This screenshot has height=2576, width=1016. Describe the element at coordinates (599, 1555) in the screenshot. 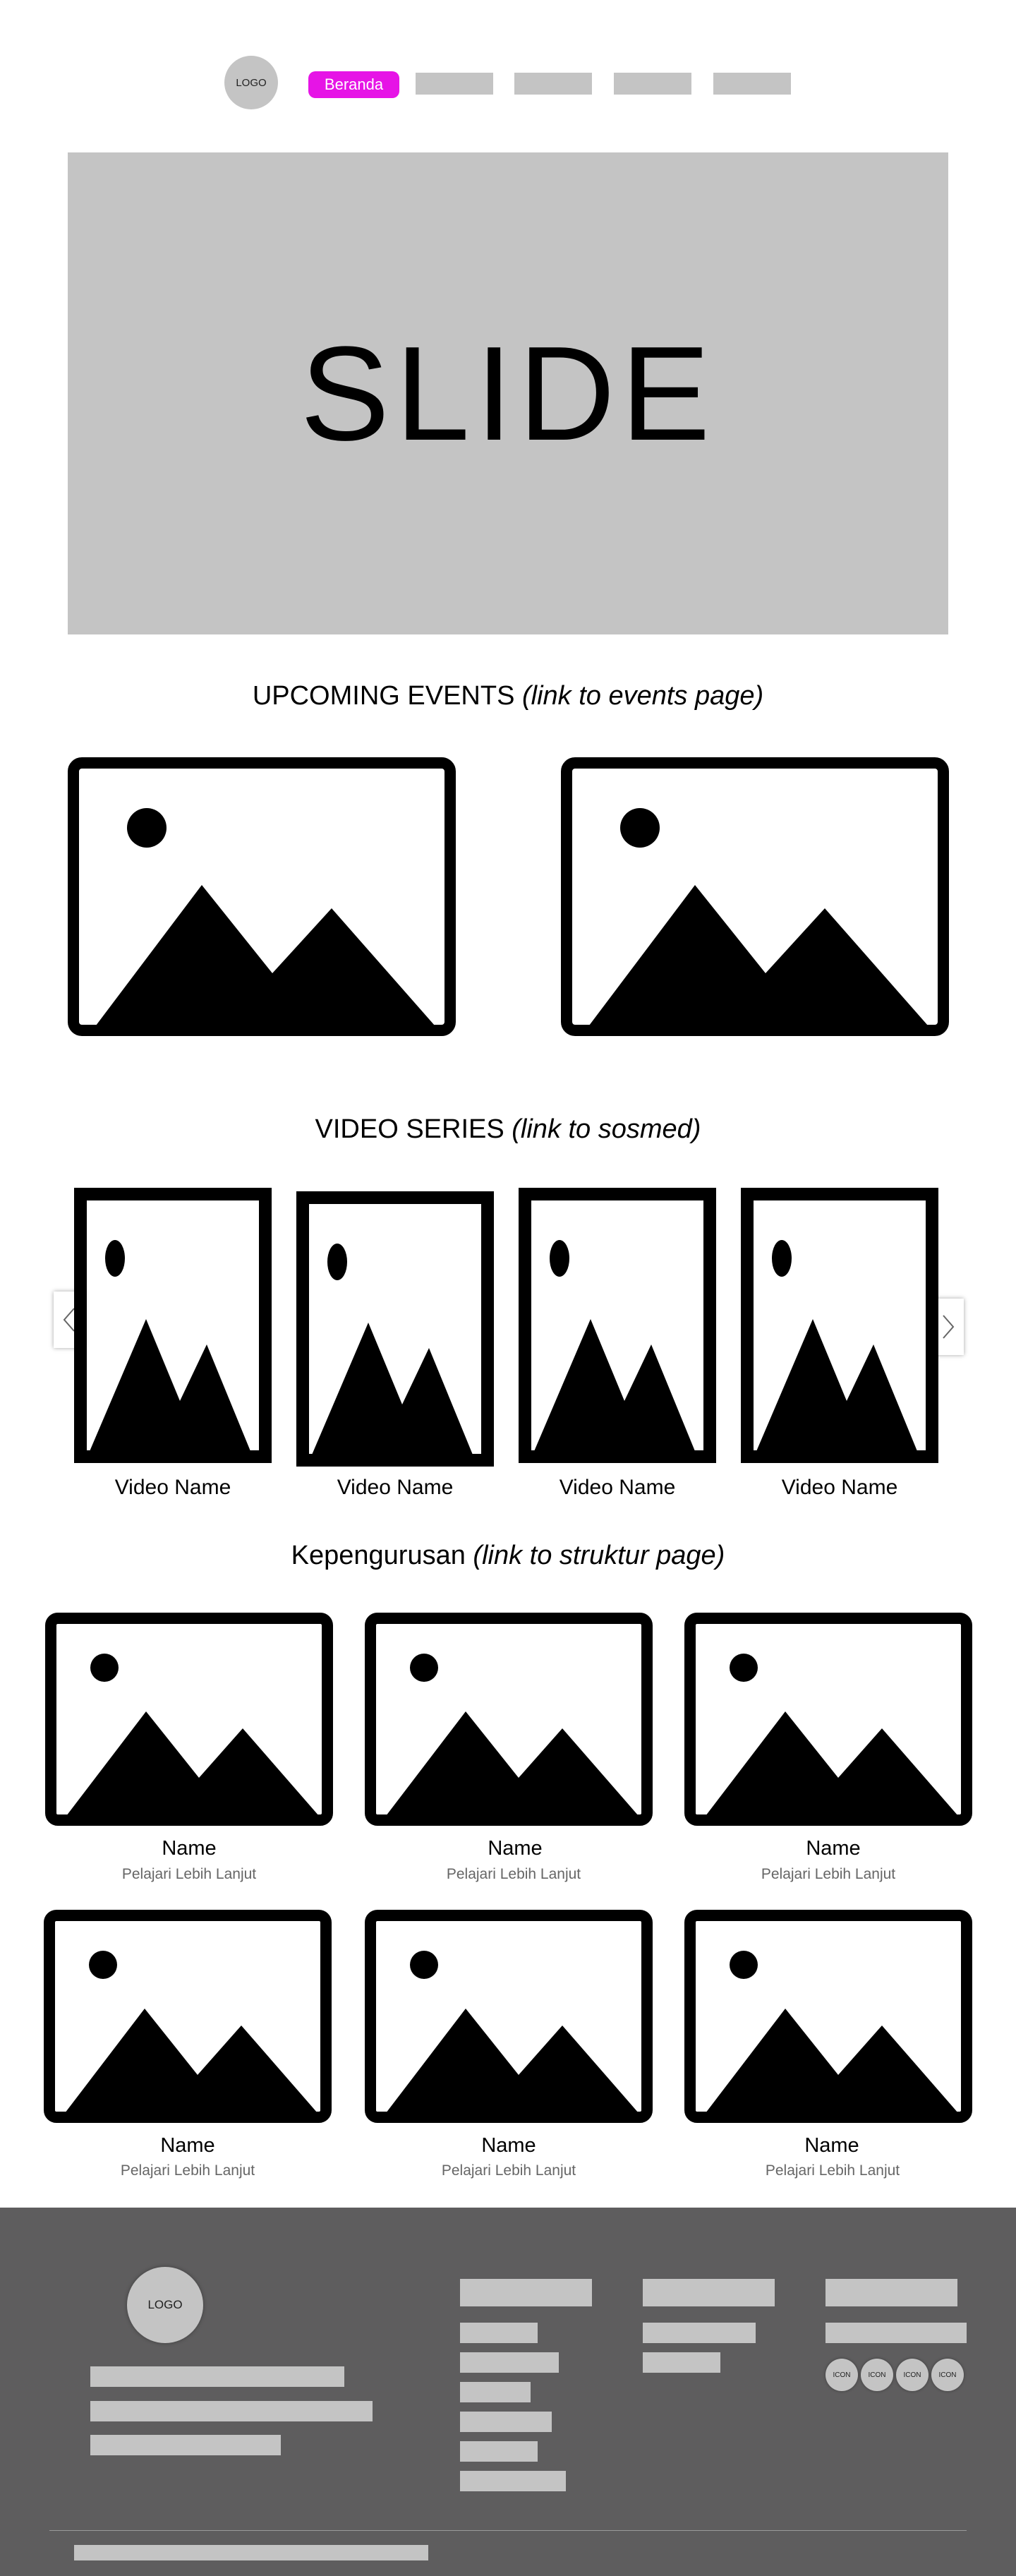

I see `section-title-link-note: (link to struktur page)` at that location.